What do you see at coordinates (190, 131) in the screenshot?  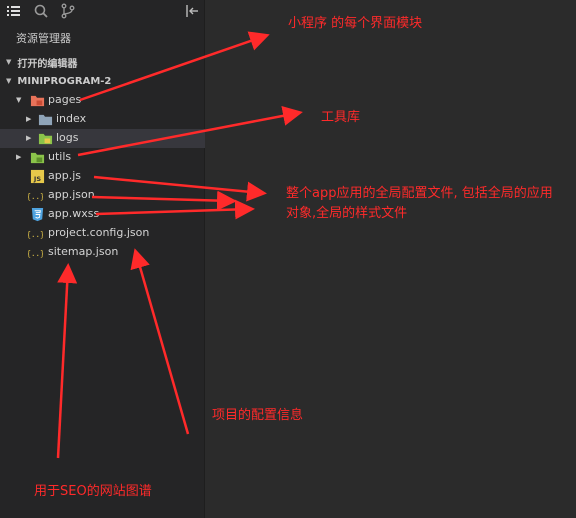 I see `arrow-utils` at bounding box center [190, 131].